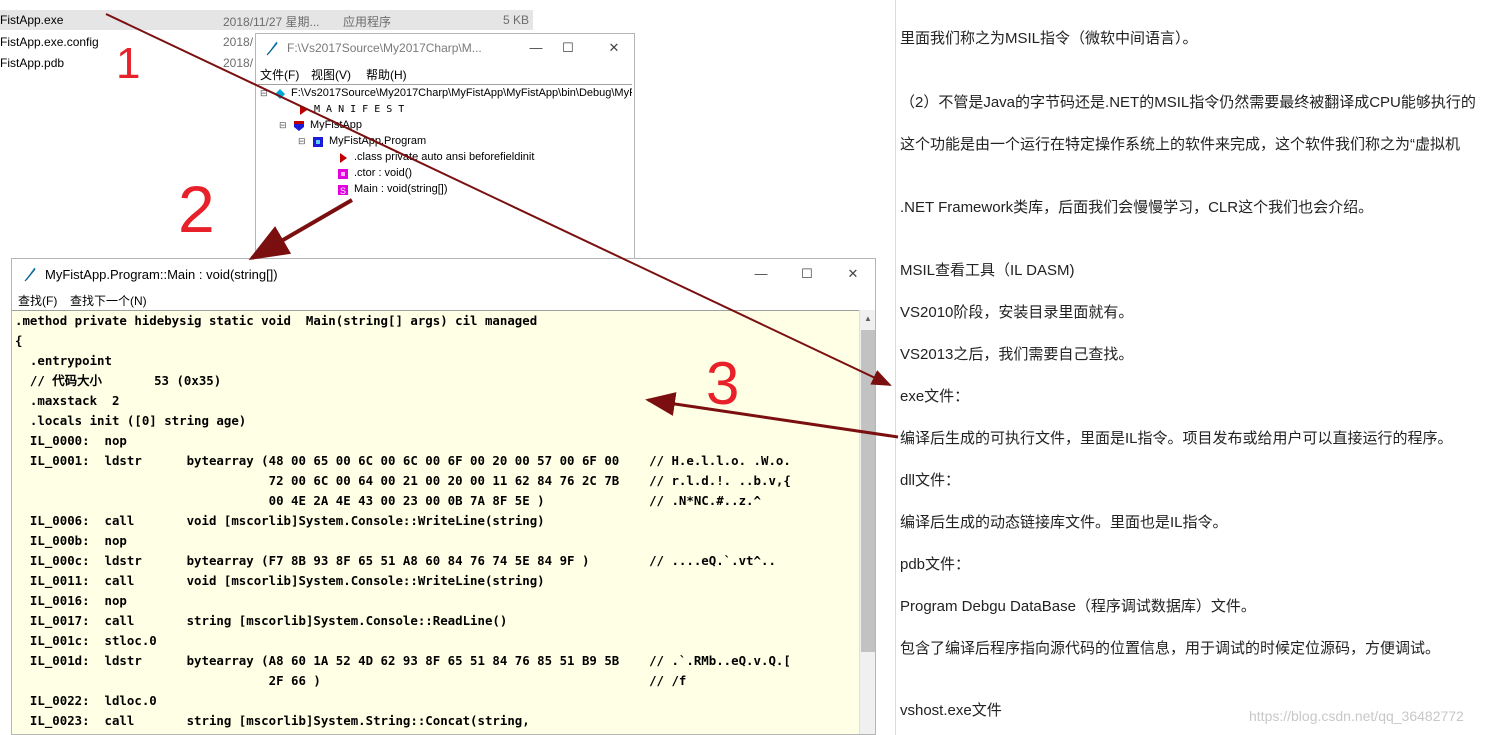 The height and width of the screenshot is (735, 1502). I want to click on menu-find-next: 查找下一个(N), so click(108, 300).